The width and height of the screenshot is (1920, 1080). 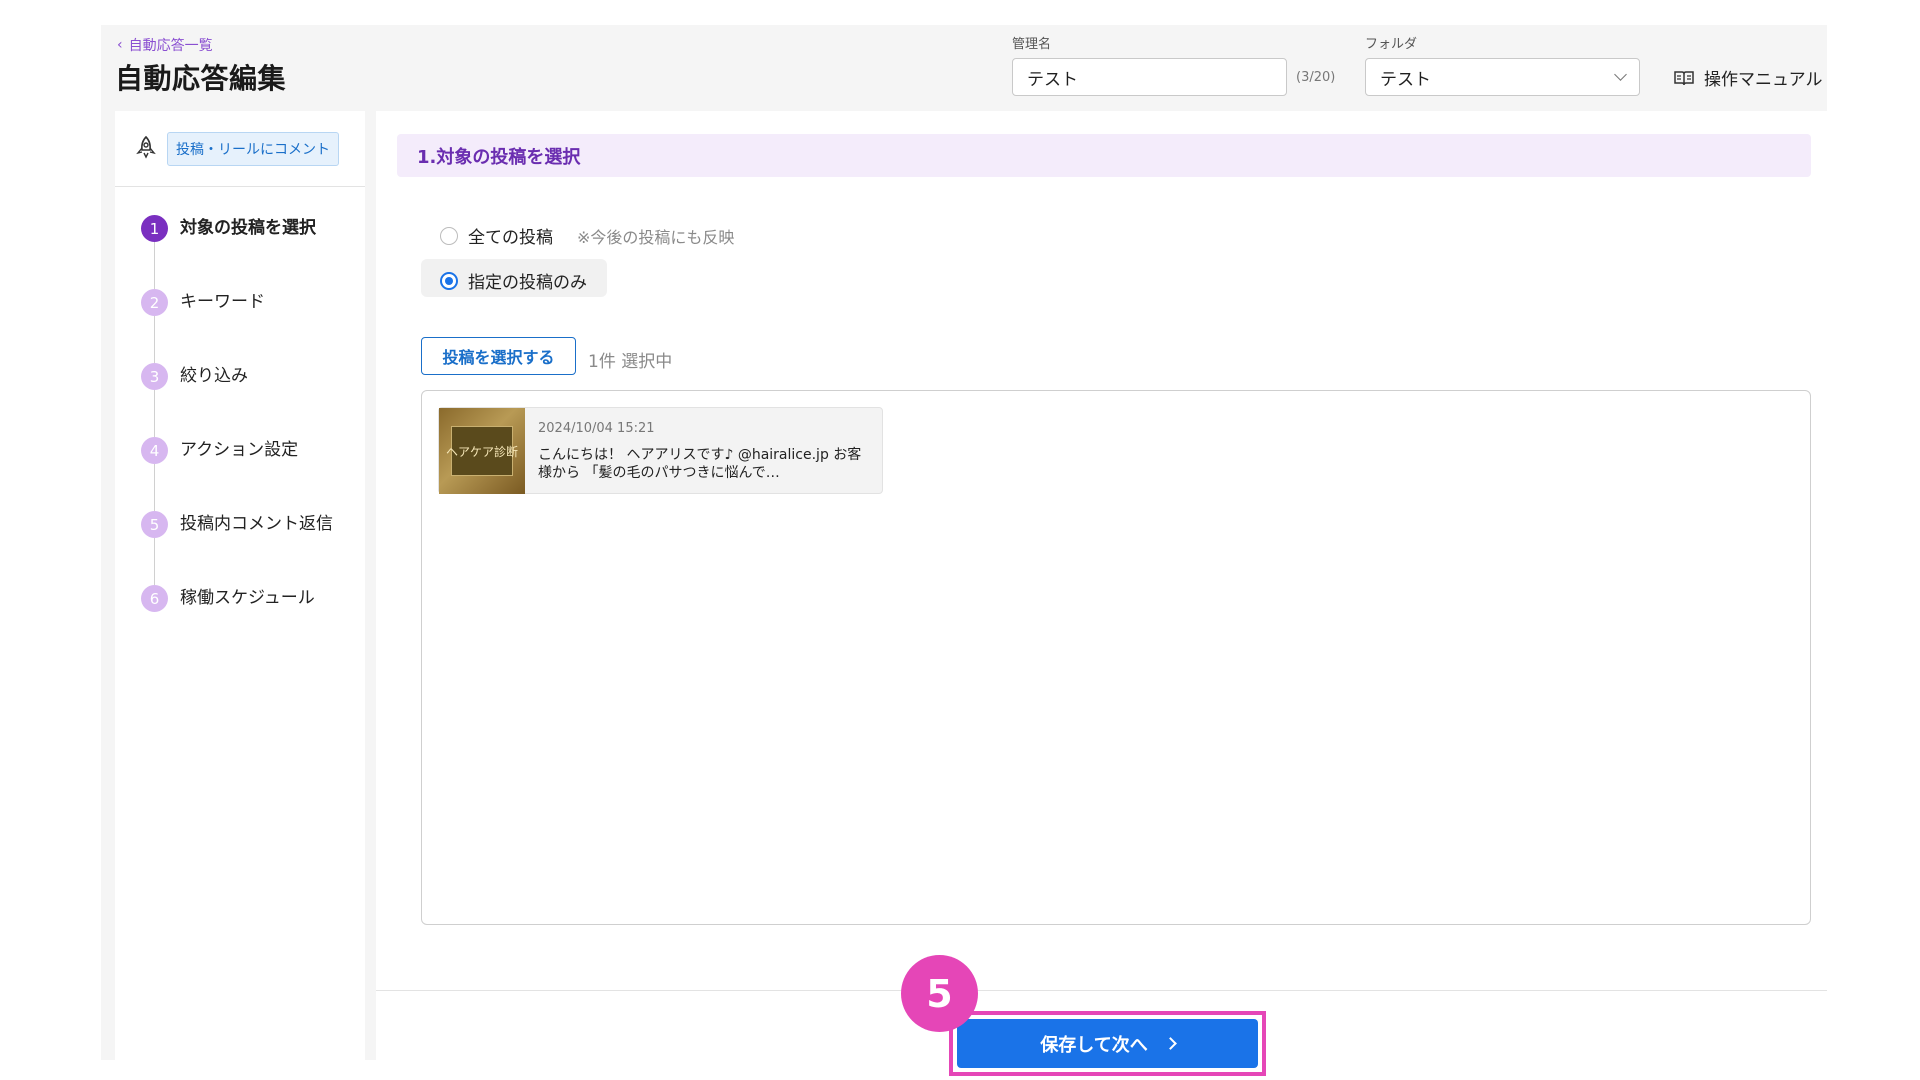 What do you see at coordinates (1104, 155) in the screenshot?
I see `section-title: 1.対象の投稿を選択` at bounding box center [1104, 155].